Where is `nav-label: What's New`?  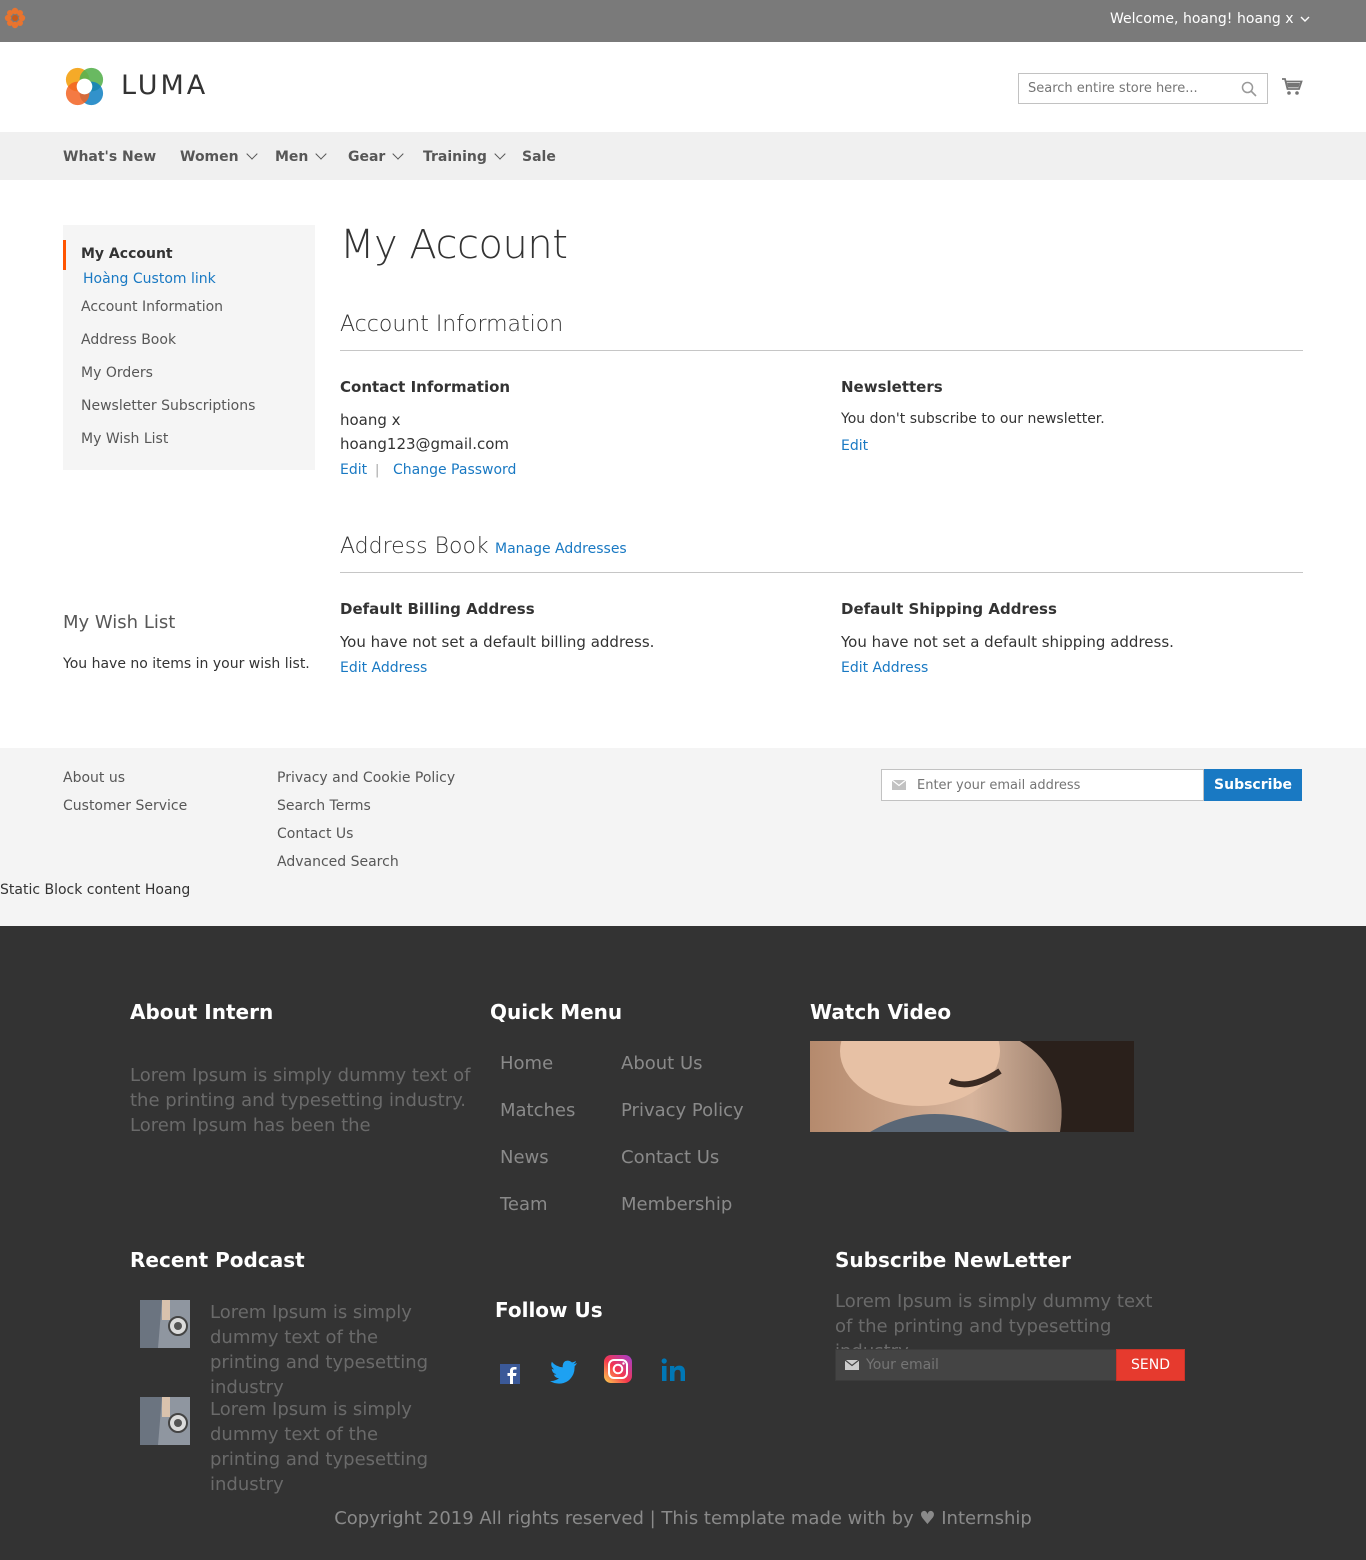
nav-label: What's New is located at coordinates (110, 157).